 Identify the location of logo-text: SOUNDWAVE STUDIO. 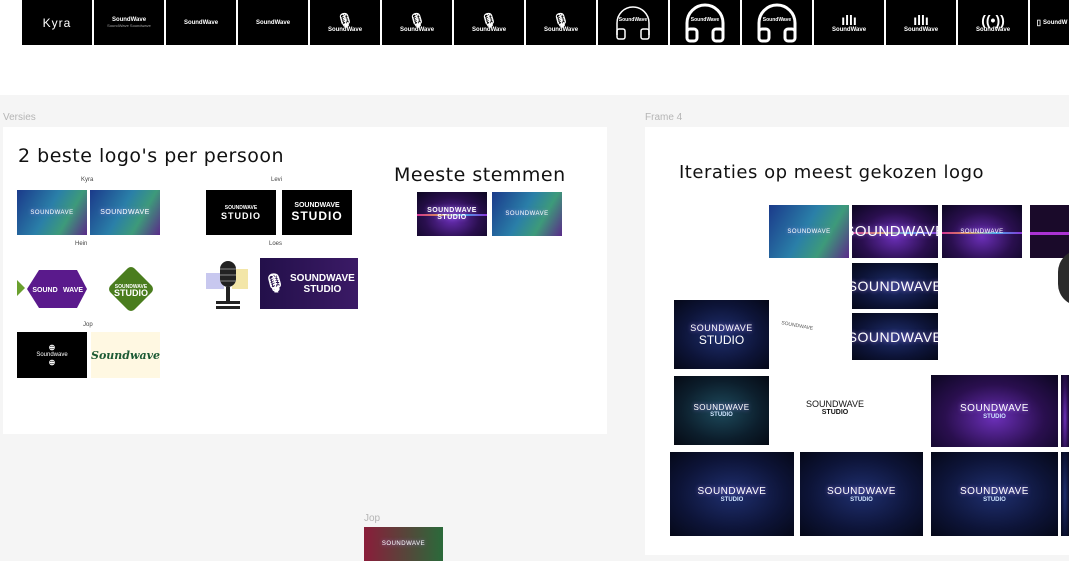
(452, 214).